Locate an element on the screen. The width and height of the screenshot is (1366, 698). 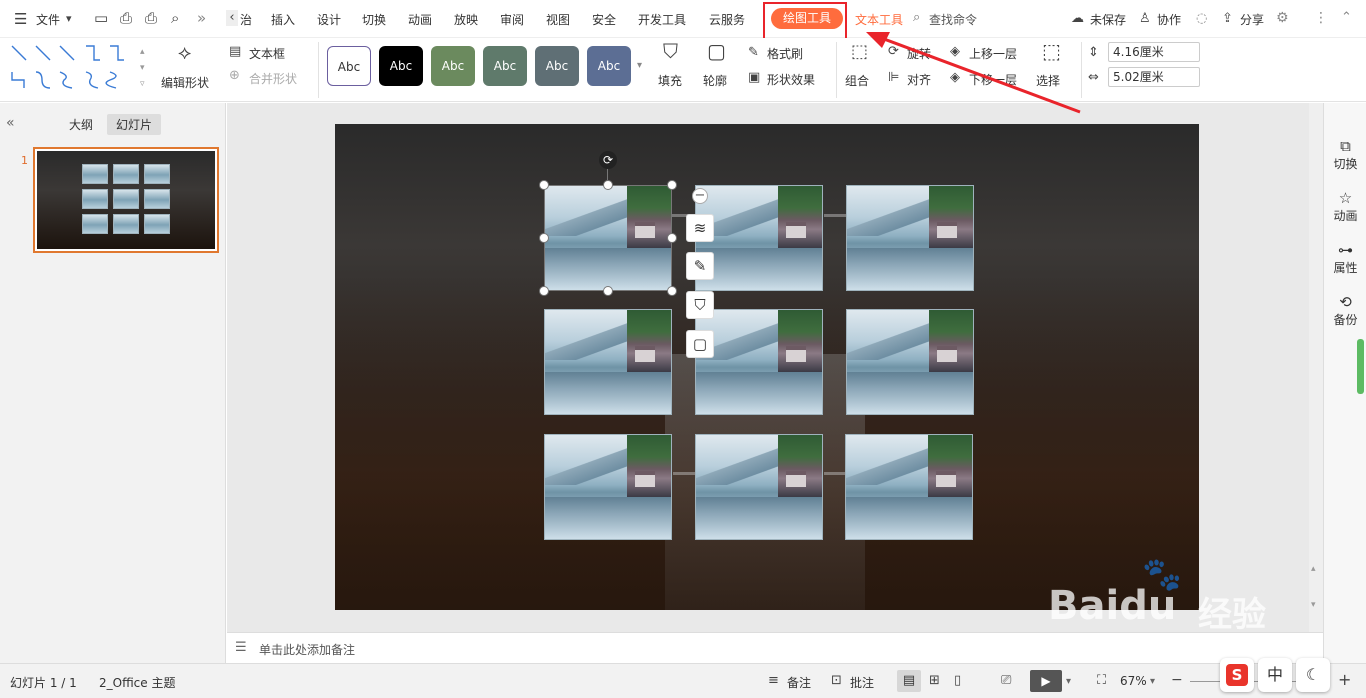
notes-toggle-button: 备注 is located at coordinates (799, 682).